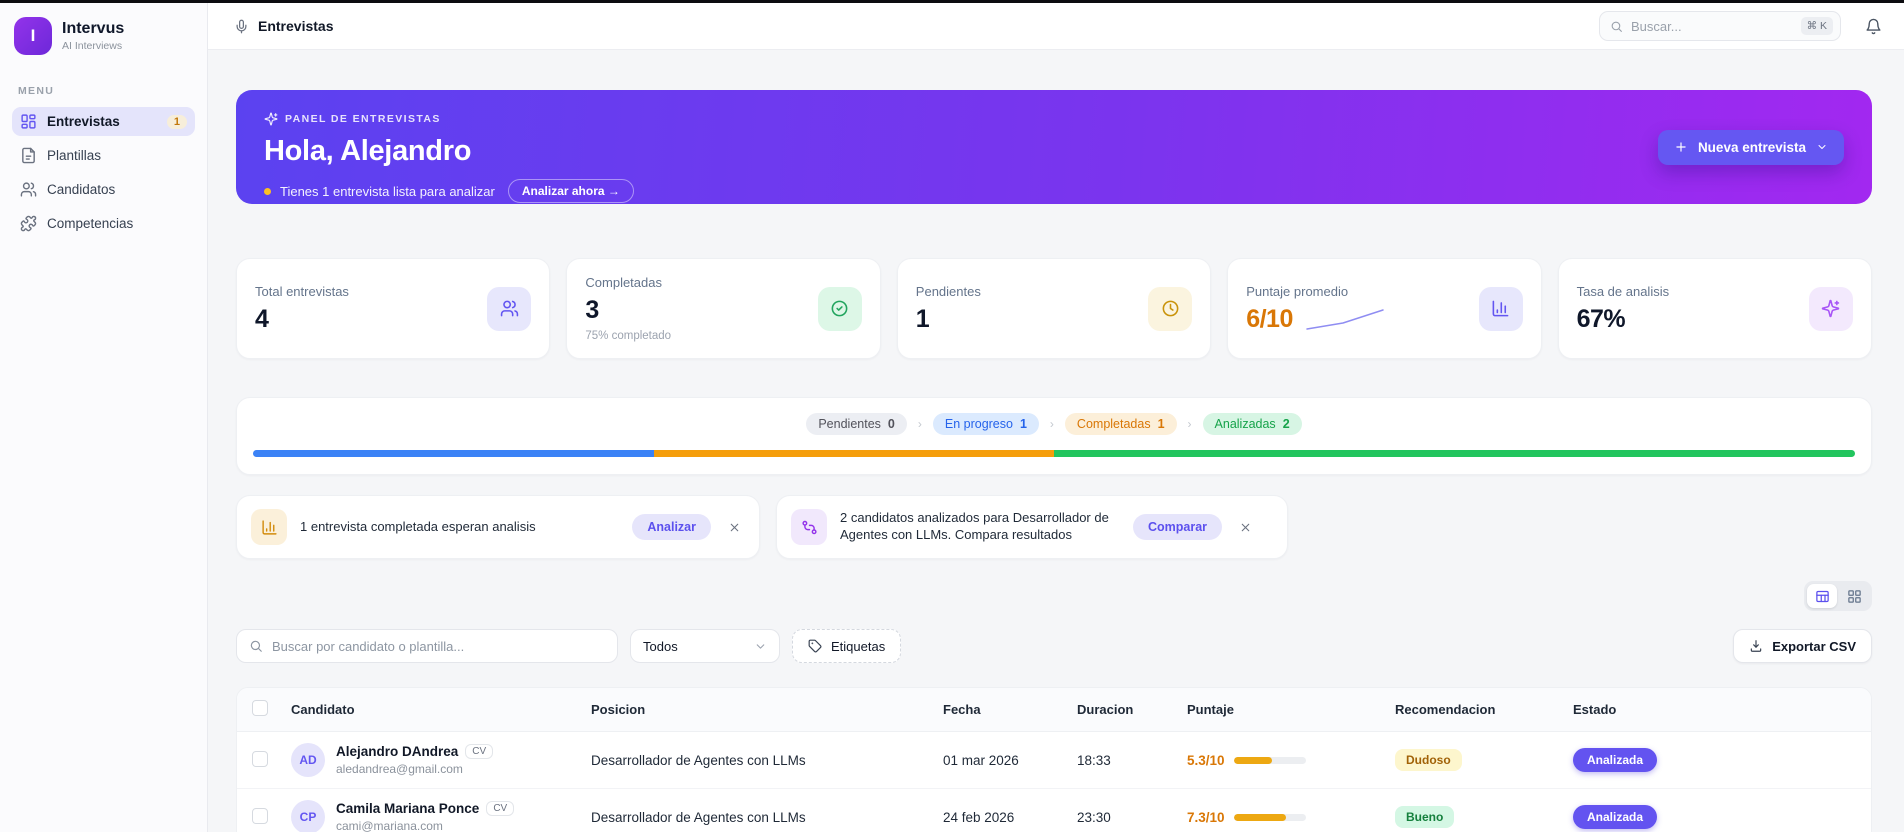  I want to click on notifications-button, so click(1873, 26).